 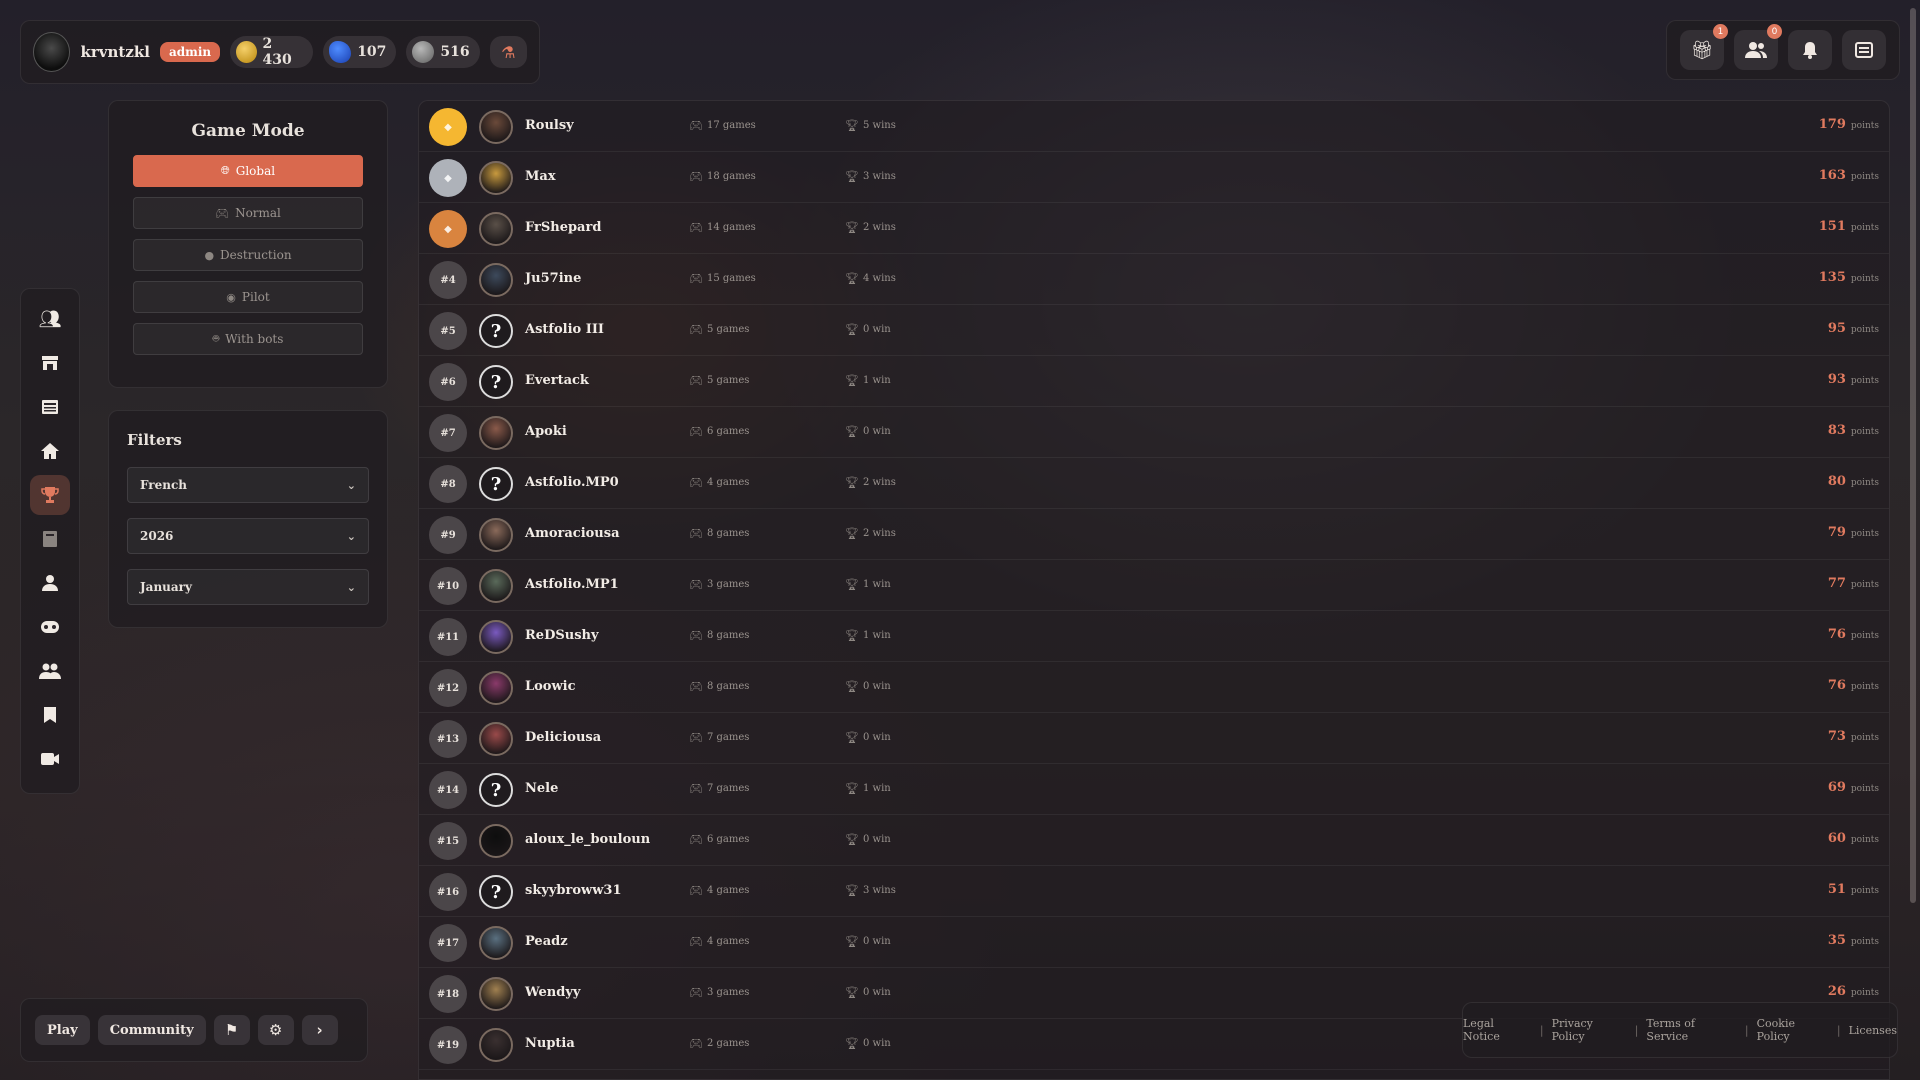 I want to click on player-name: Ju57ine, so click(x=553, y=278).